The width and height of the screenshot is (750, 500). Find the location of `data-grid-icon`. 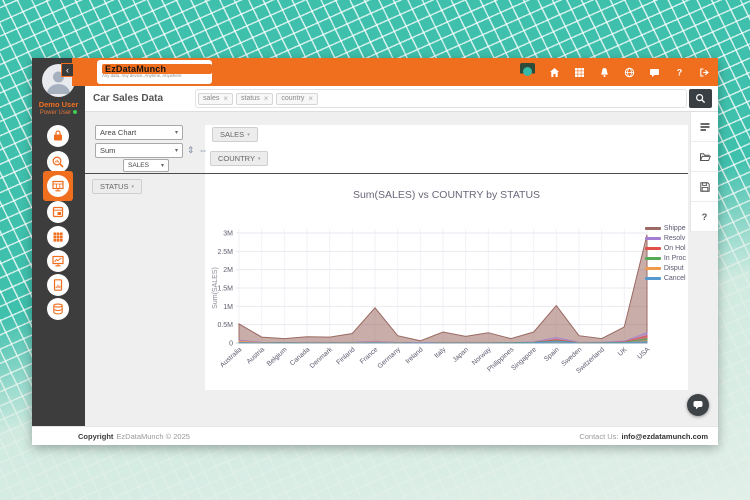

data-grid-icon is located at coordinates (58, 237).